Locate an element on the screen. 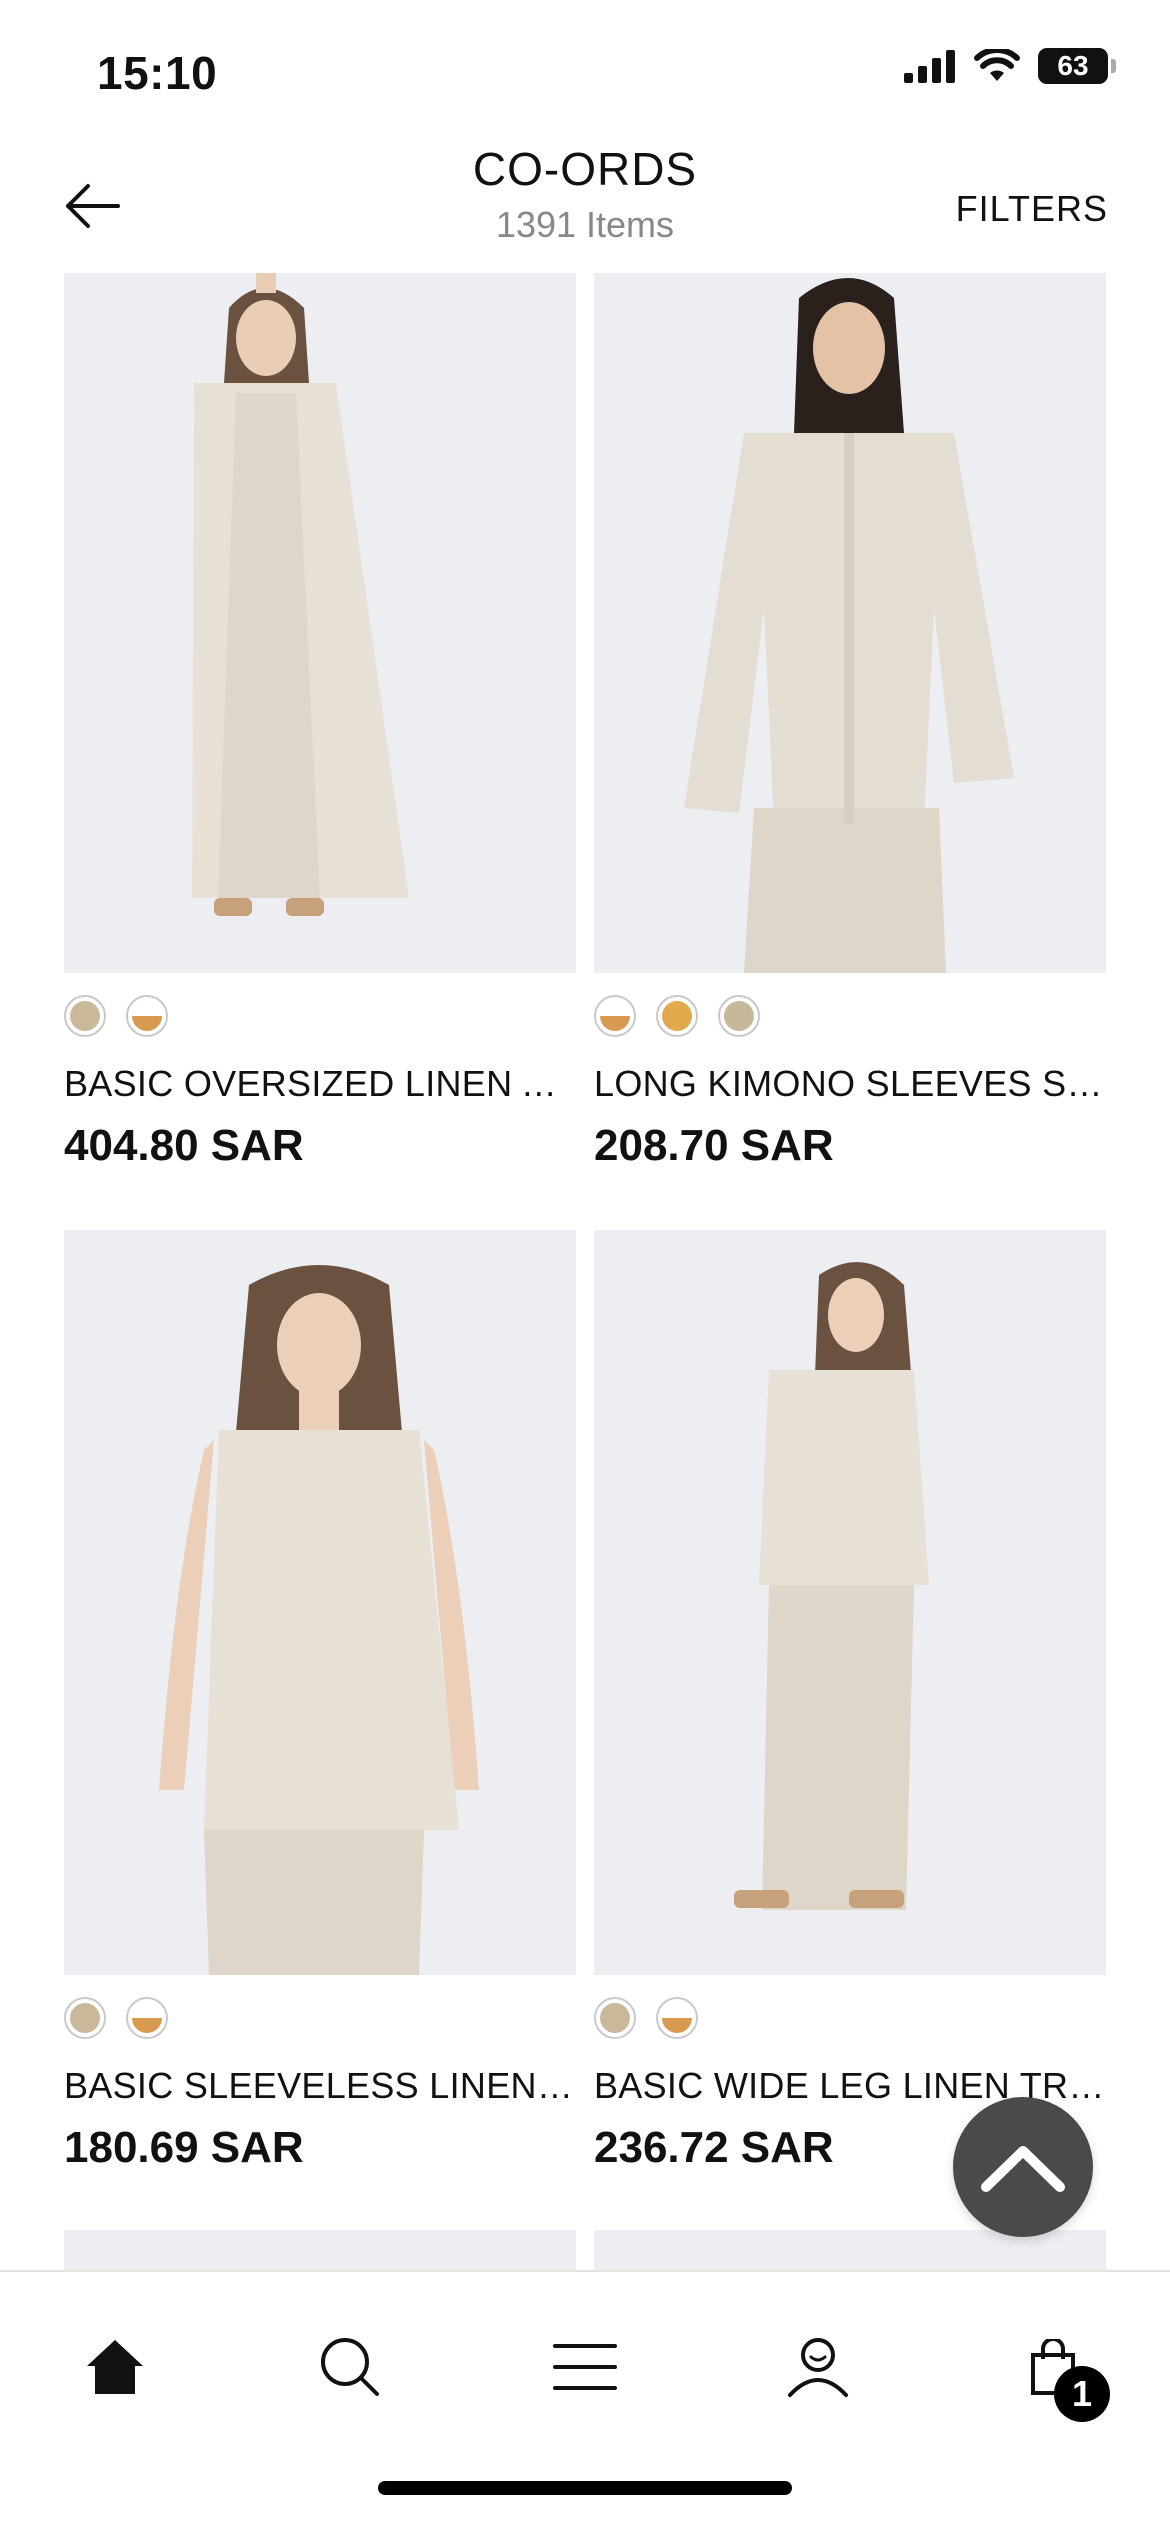 This screenshot has width=1170, height=2534. battery-level: 63 is located at coordinates (1073, 65).